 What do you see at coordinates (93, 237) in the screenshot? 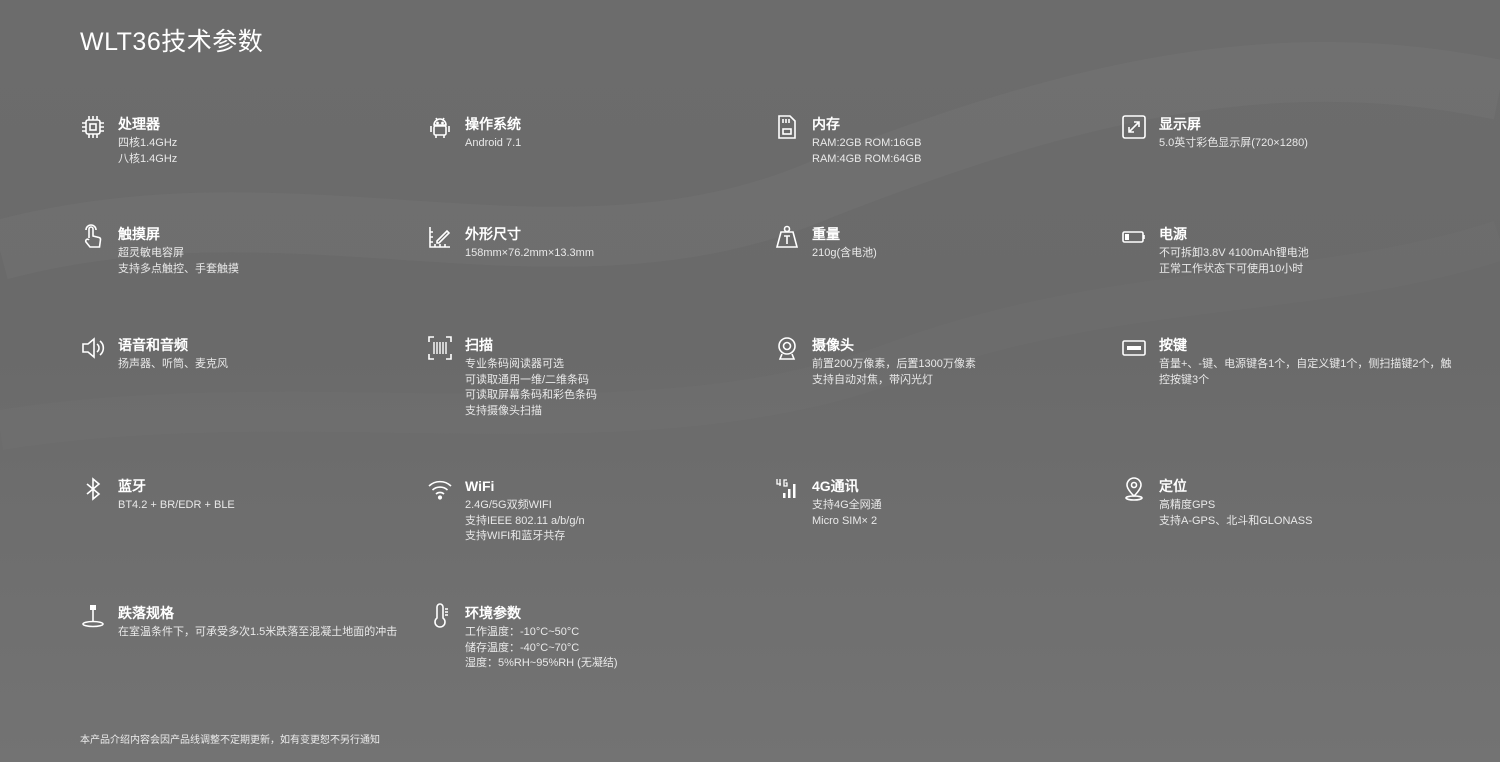
I see `touch-hand-icon` at bounding box center [93, 237].